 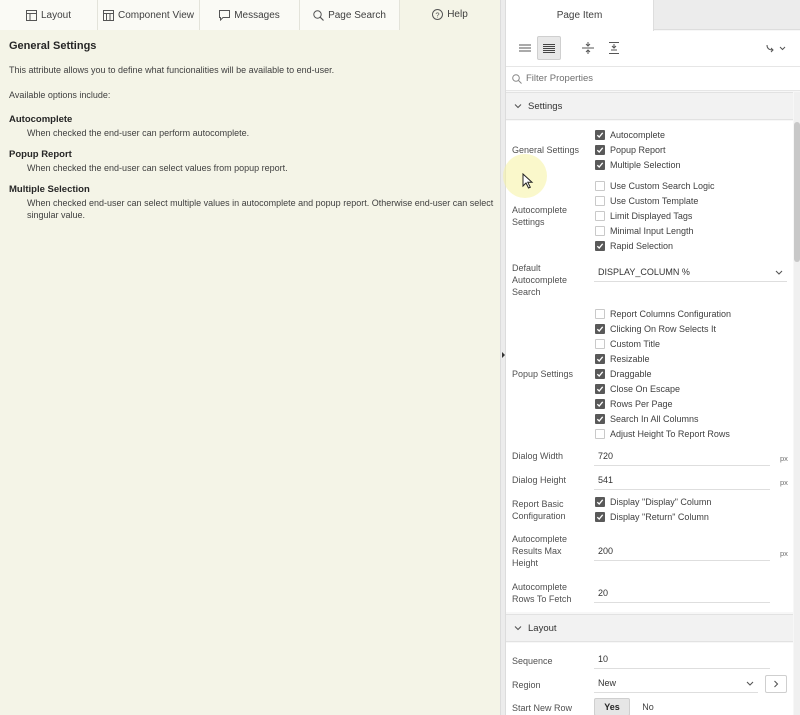 What do you see at coordinates (542, 593) in the screenshot?
I see `ac-rows-fetch-label: Autocomplete Rows To Fetch` at bounding box center [542, 593].